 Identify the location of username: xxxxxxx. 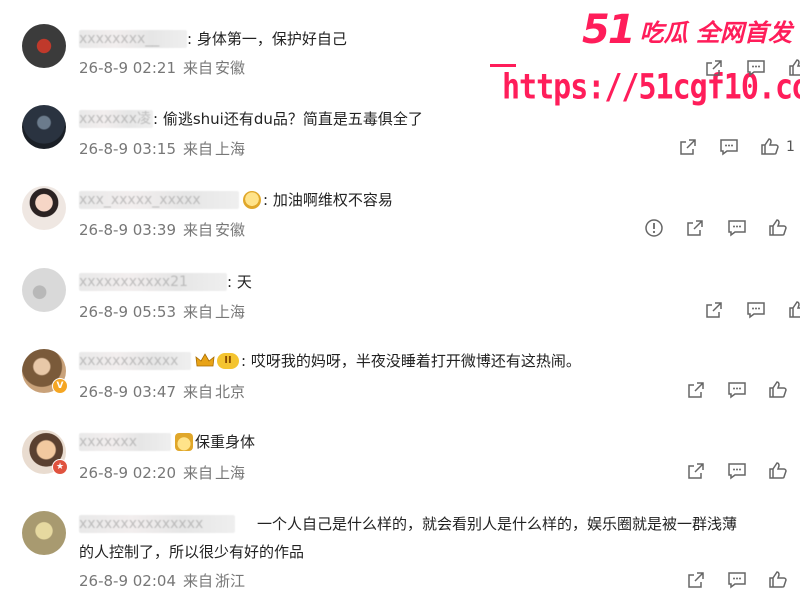
(125, 441).